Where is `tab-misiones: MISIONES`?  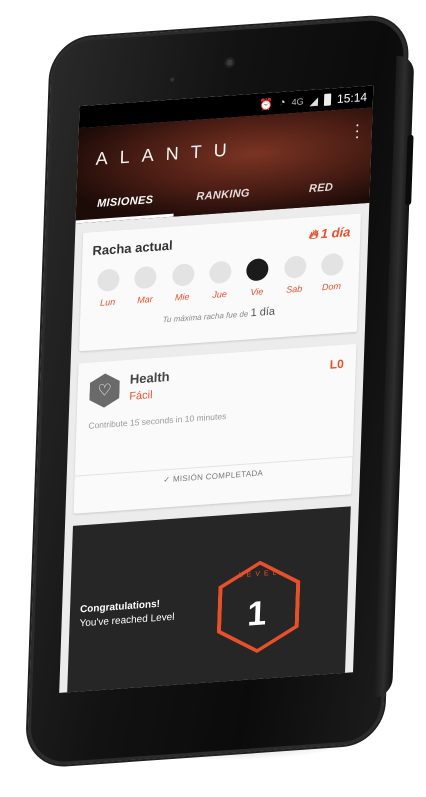
tab-misiones: MISIONES is located at coordinates (125, 203).